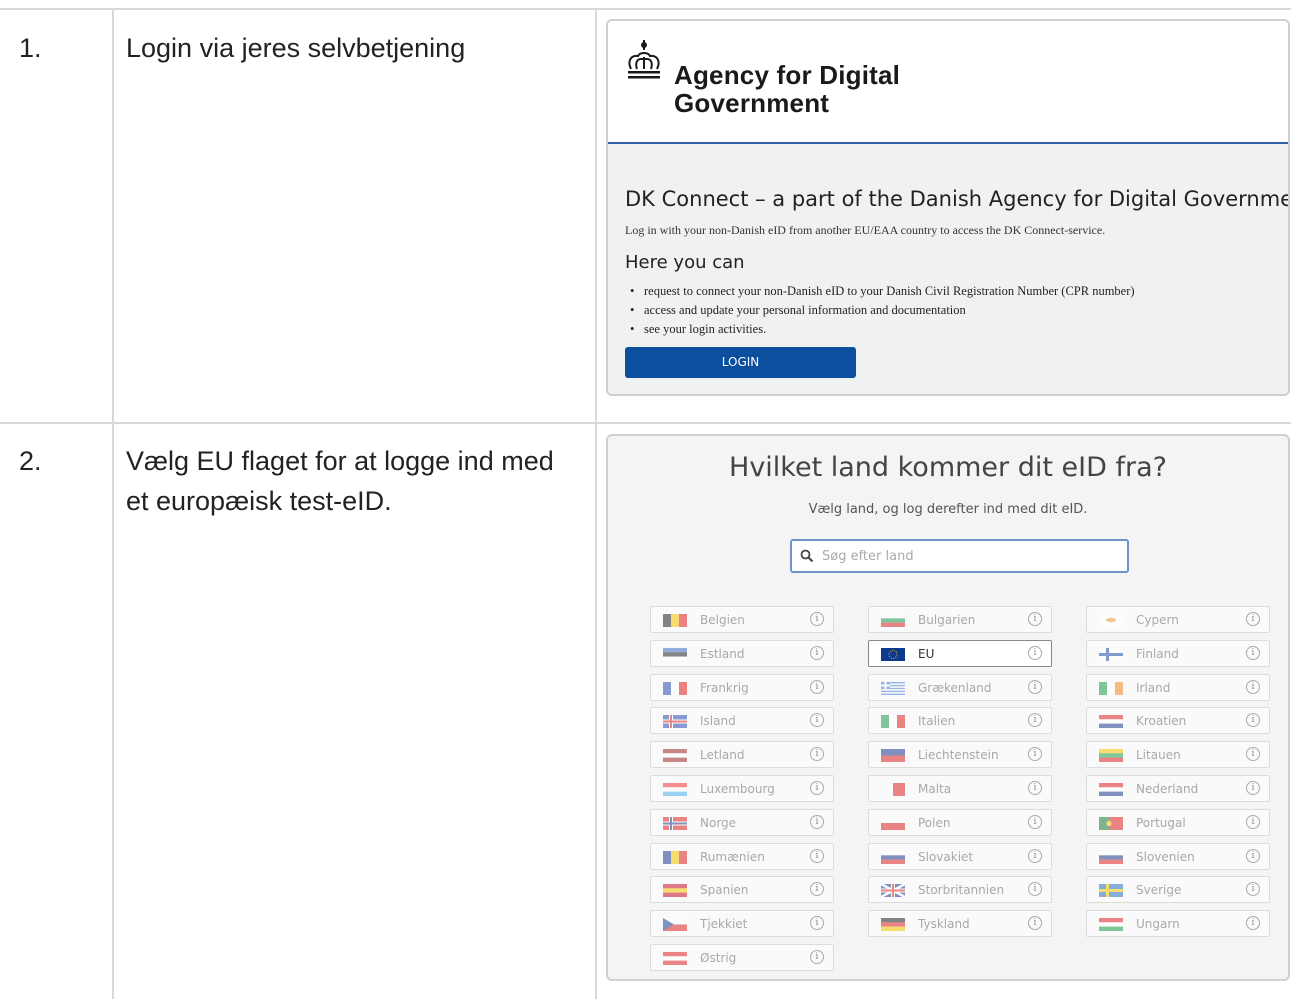  What do you see at coordinates (742, 619) in the screenshot?
I see `country-option-belgien: Belgien i` at bounding box center [742, 619].